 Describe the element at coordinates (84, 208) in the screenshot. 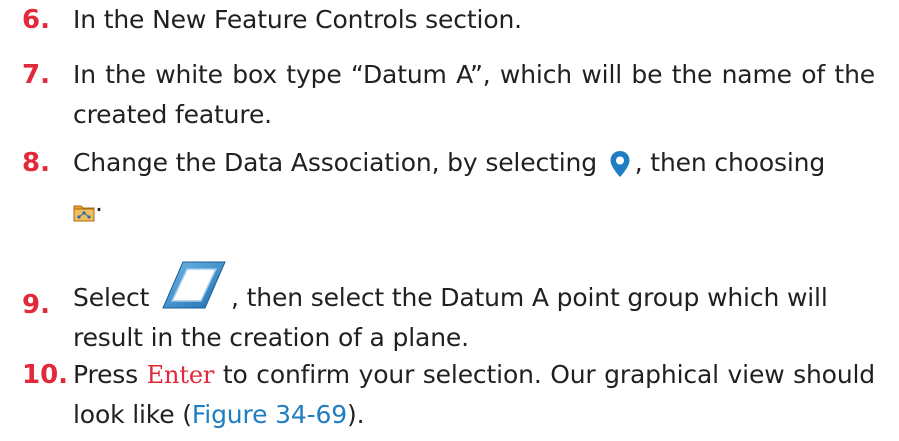

I see `folder-point-group-icon` at that location.